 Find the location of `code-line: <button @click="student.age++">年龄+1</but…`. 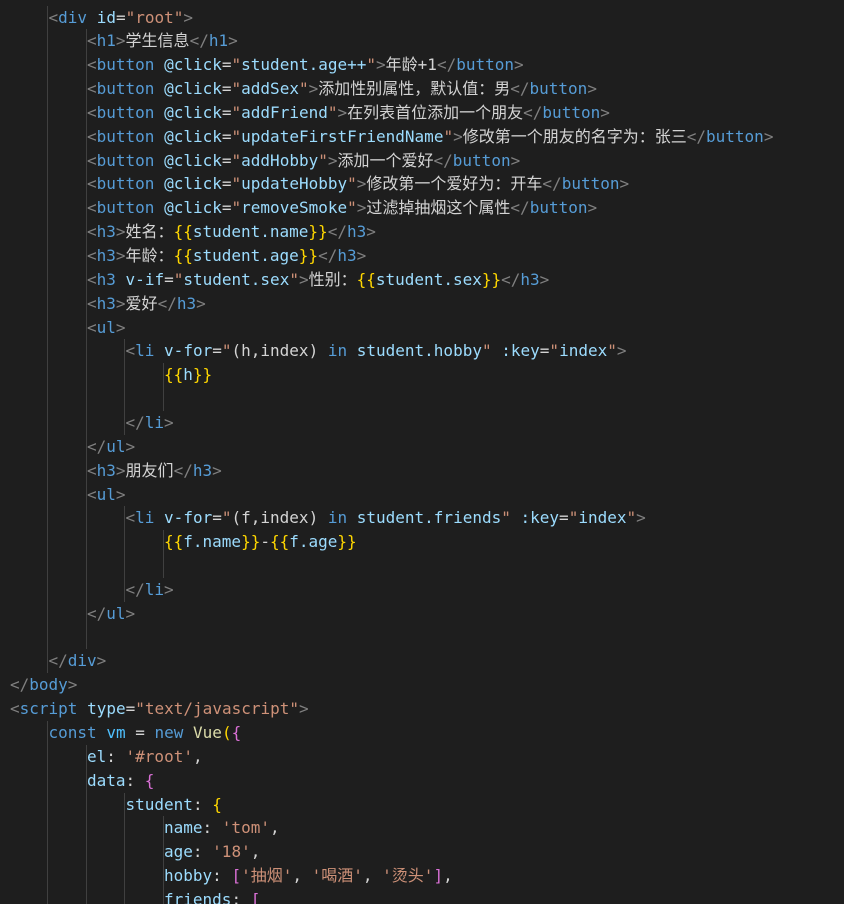

code-line: <button @click="student.age++">年龄+1</but… is located at coordinates (305, 65).